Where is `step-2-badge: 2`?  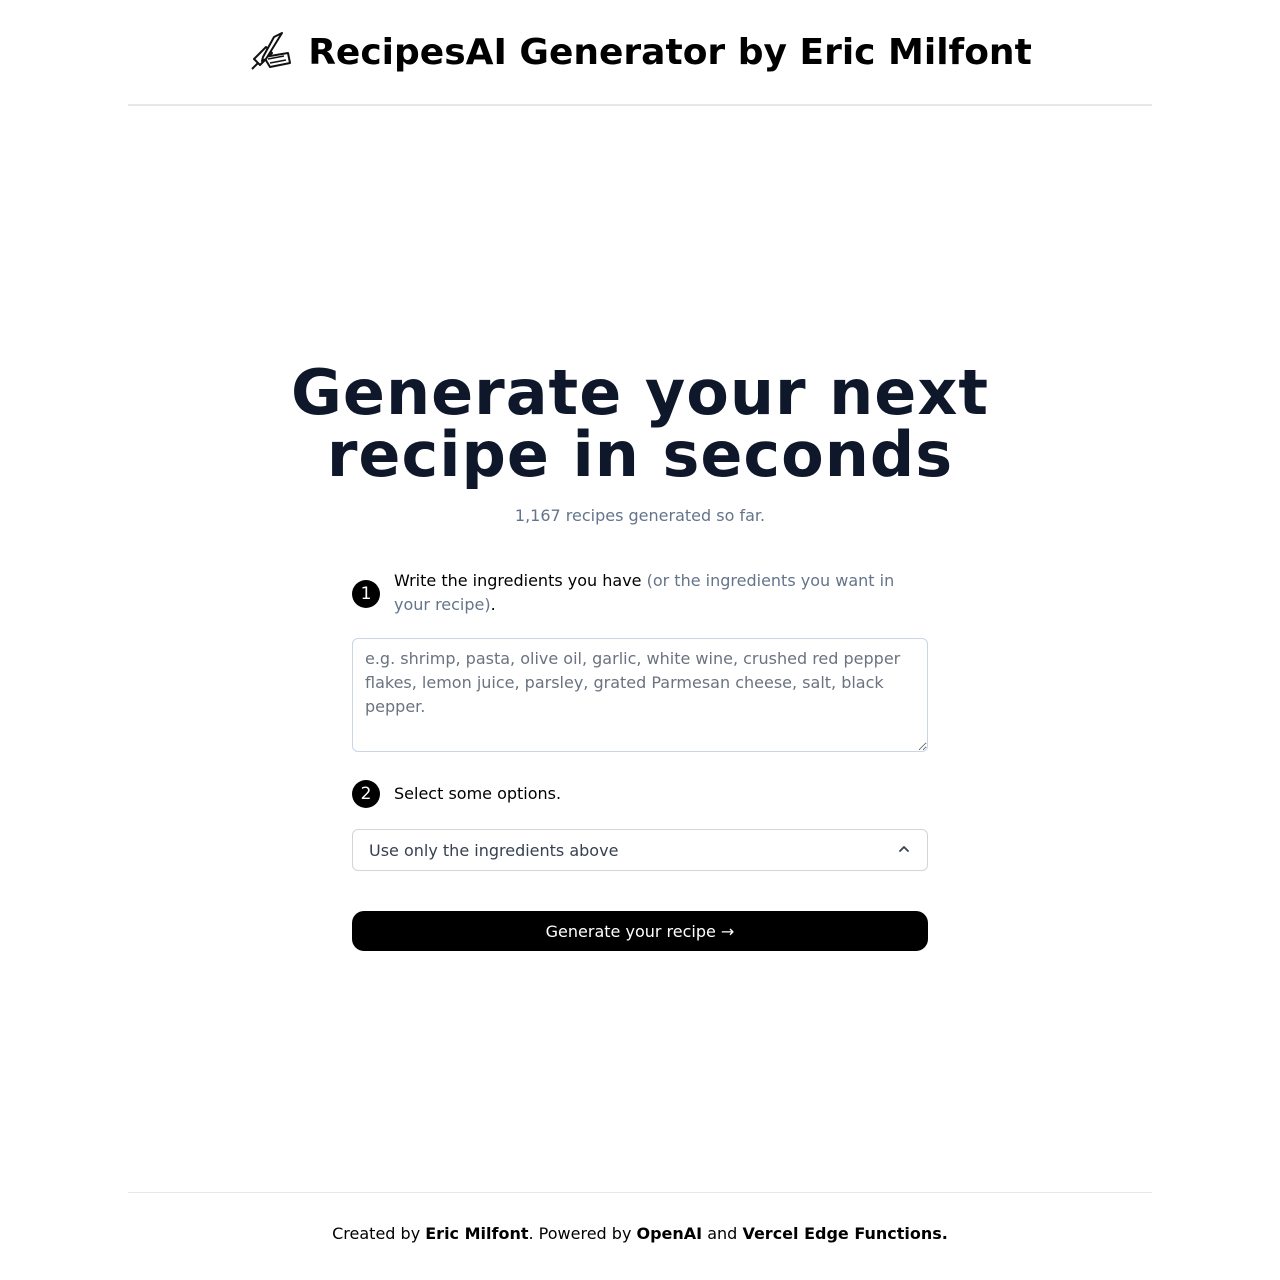 step-2-badge: 2 is located at coordinates (366, 794).